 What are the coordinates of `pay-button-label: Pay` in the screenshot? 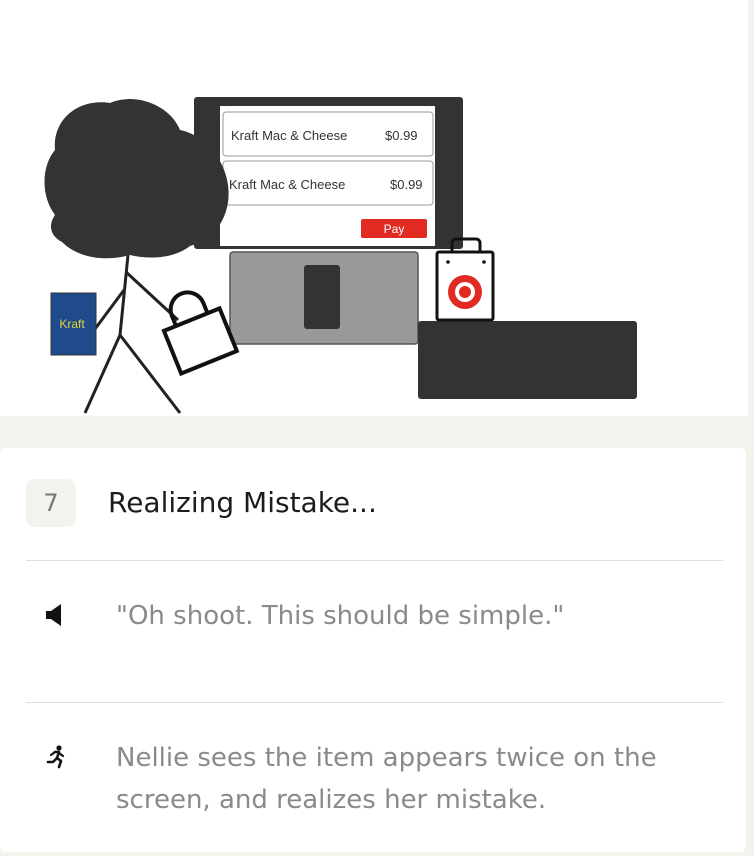 It's located at (394, 229).